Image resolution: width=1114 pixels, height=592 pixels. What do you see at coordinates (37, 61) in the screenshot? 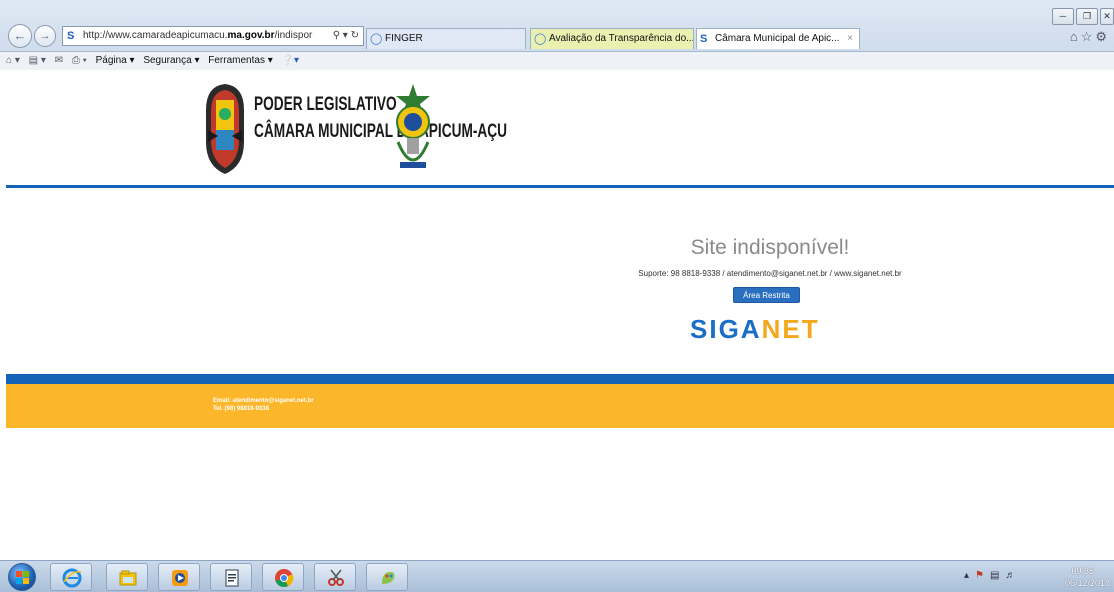
I see `feeds-icon: ▤ ▾` at bounding box center [37, 61].